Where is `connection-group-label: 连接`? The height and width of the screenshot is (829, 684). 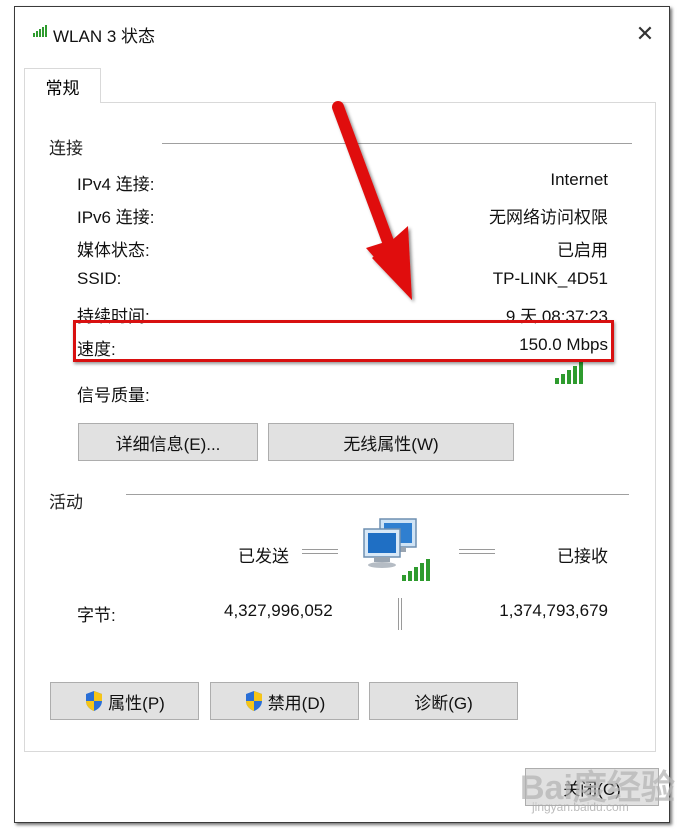 connection-group-label: 连接 is located at coordinates (66, 148).